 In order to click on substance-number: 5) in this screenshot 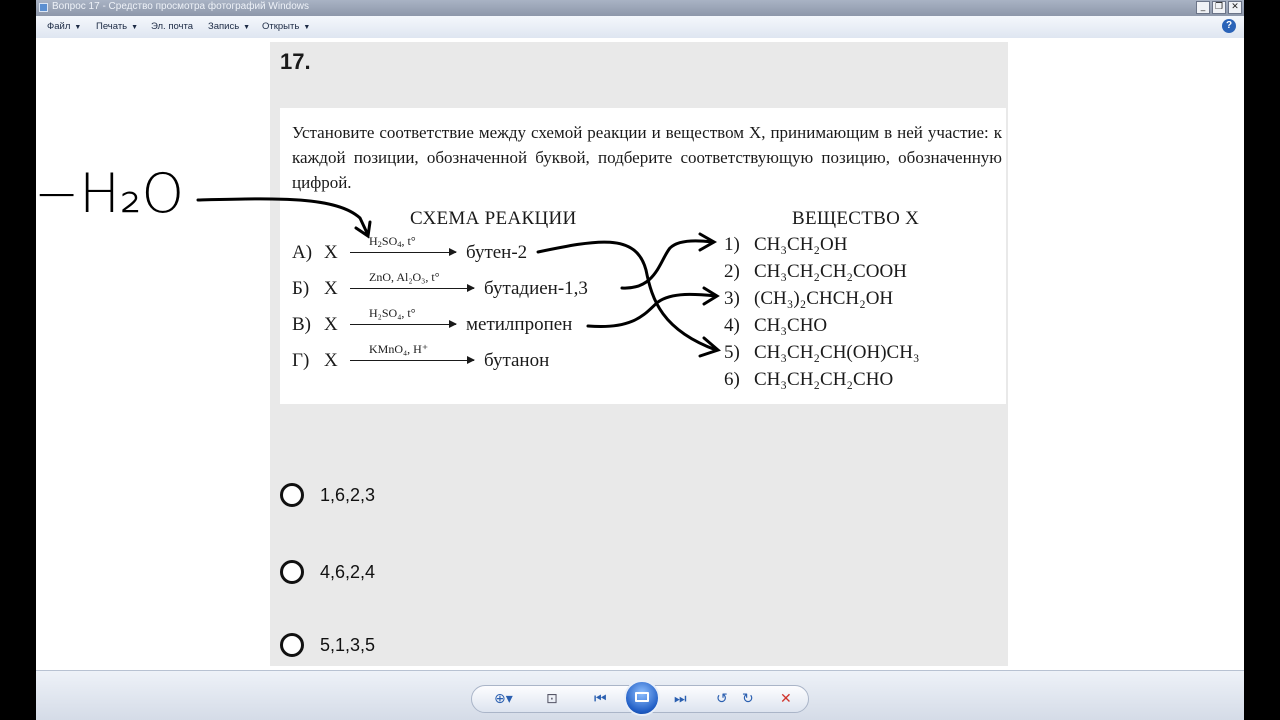, I will do `click(732, 352)`.